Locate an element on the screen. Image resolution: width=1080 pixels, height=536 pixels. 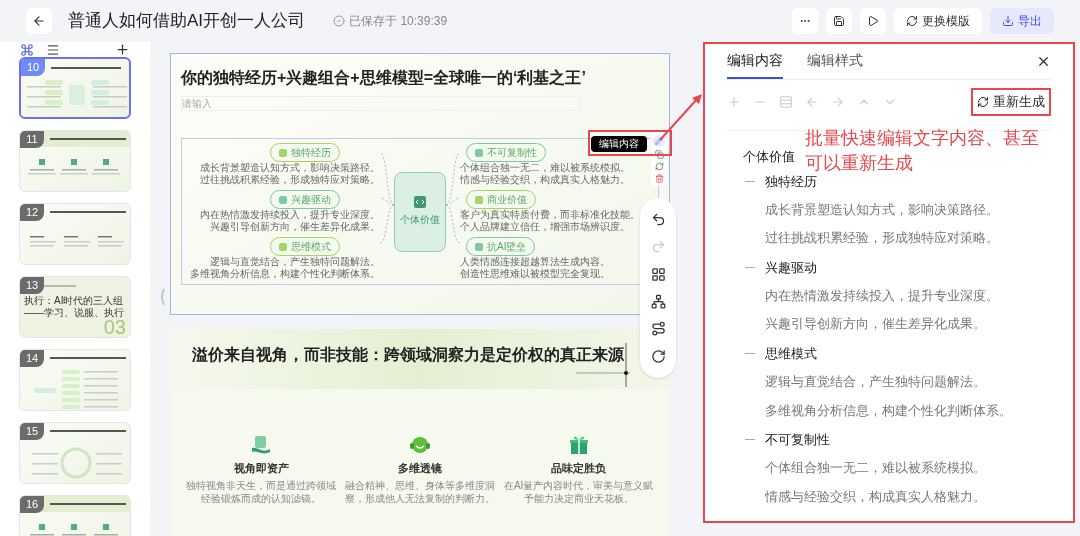
mindmap-node: 思维模式 is located at coordinates (305, 246).